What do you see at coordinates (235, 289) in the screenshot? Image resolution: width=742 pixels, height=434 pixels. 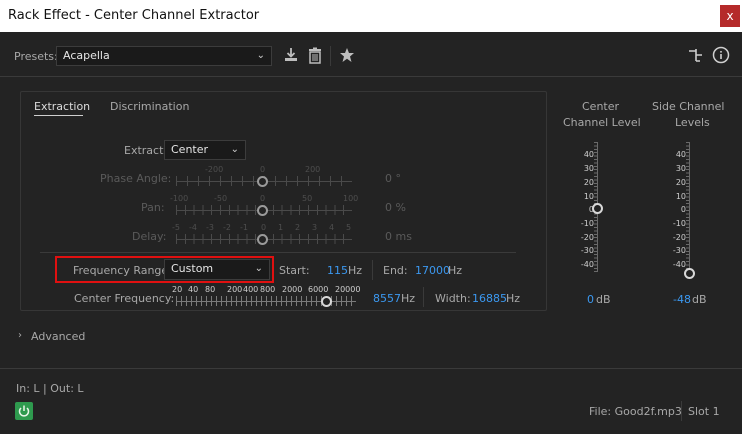 I see `cf-tick: 200` at bounding box center [235, 289].